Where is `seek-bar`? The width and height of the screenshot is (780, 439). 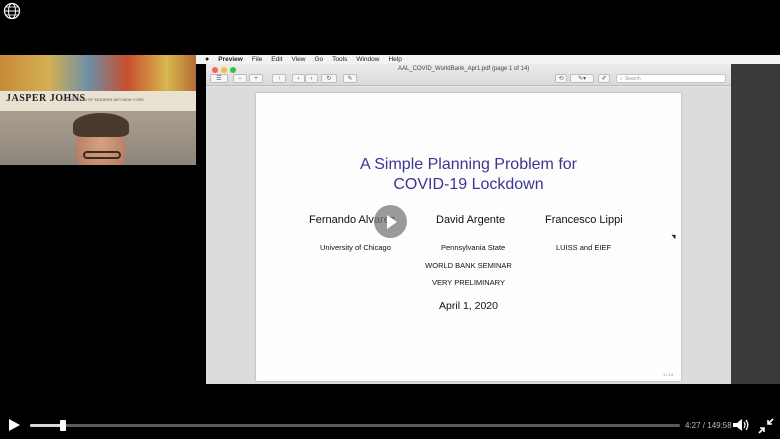 seek-bar is located at coordinates (355, 425).